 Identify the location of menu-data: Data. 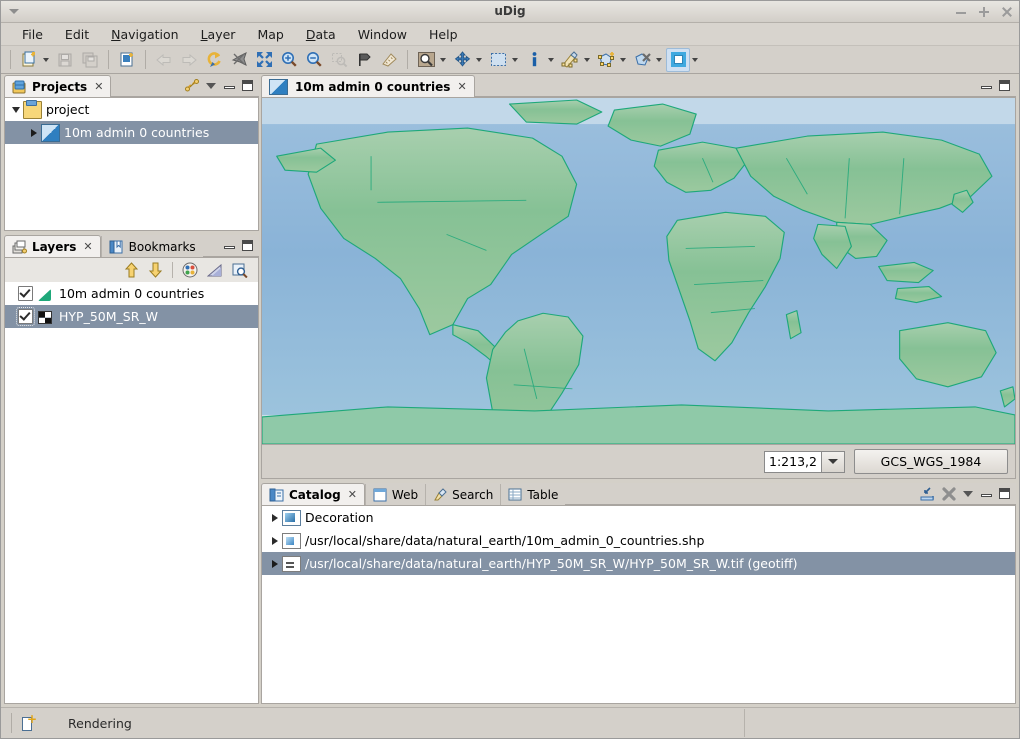
(321, 34).